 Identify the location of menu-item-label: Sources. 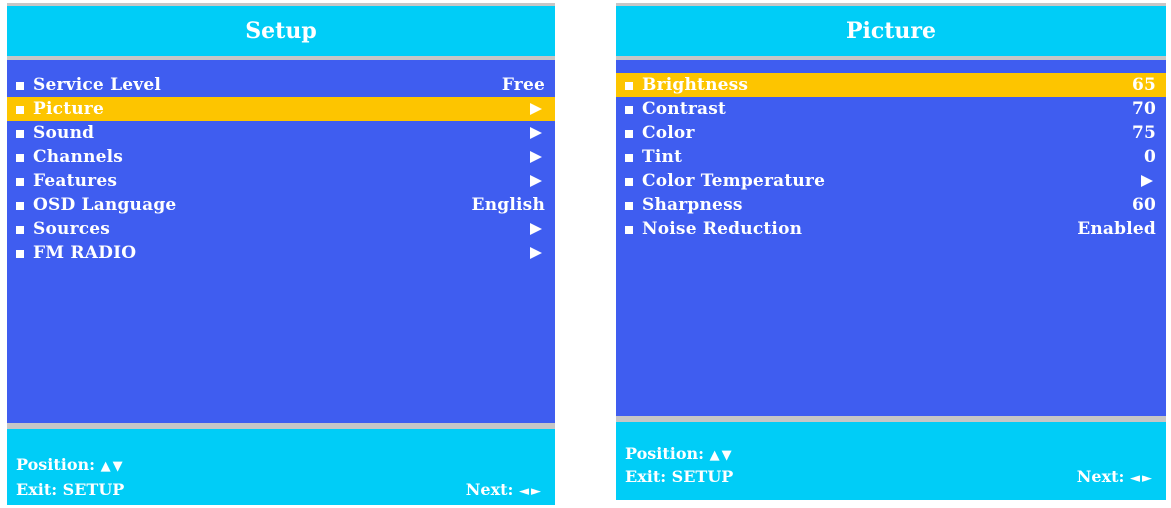
(72, 229).